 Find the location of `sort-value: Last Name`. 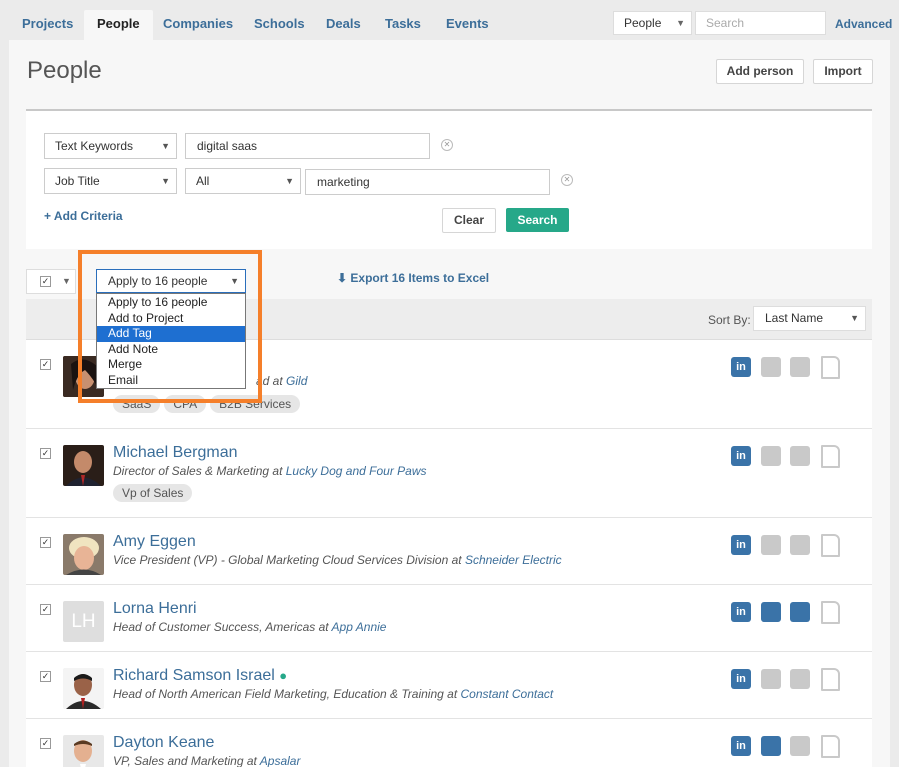

sort-value: Last Name is located at coordinates (794, 318).